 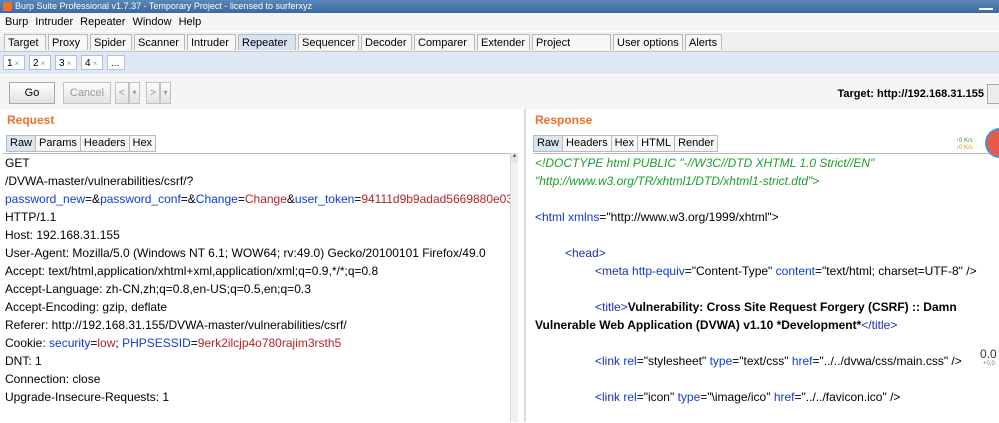 What do you see at coordinates (784, 397) in the screenshot?
I see `html-attr: href` at bounding box center [784, 397].